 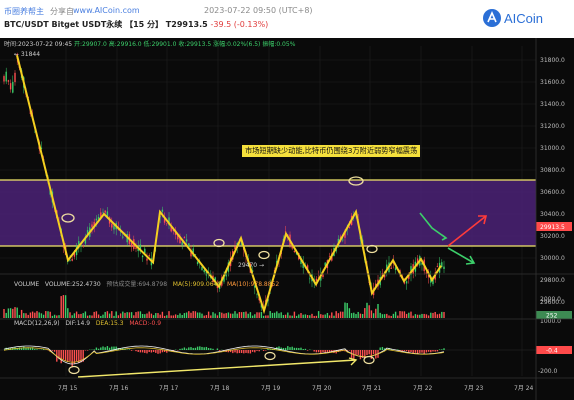 I want to click on macd-dif: DIF:14.9, so click(x=78, y=323).